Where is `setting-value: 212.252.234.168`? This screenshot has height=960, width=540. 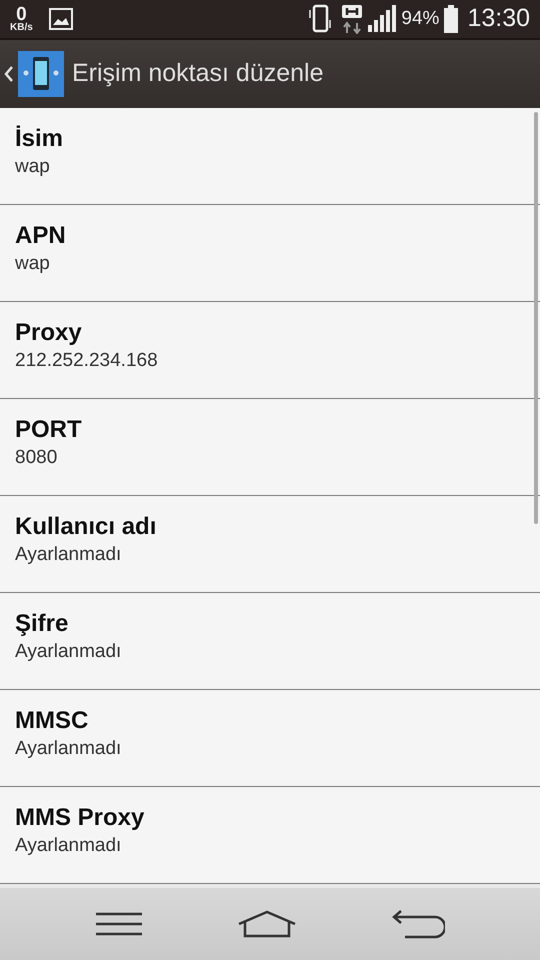
setting-value: 212.252.234.168 is located at coordinates (87, 361).